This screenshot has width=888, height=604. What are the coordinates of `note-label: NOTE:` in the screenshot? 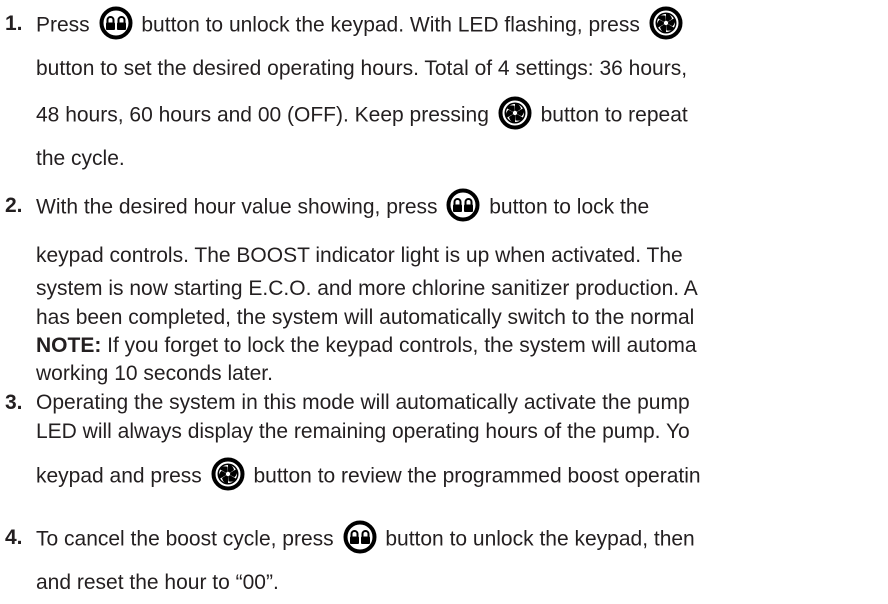 It's located at (69, 345).